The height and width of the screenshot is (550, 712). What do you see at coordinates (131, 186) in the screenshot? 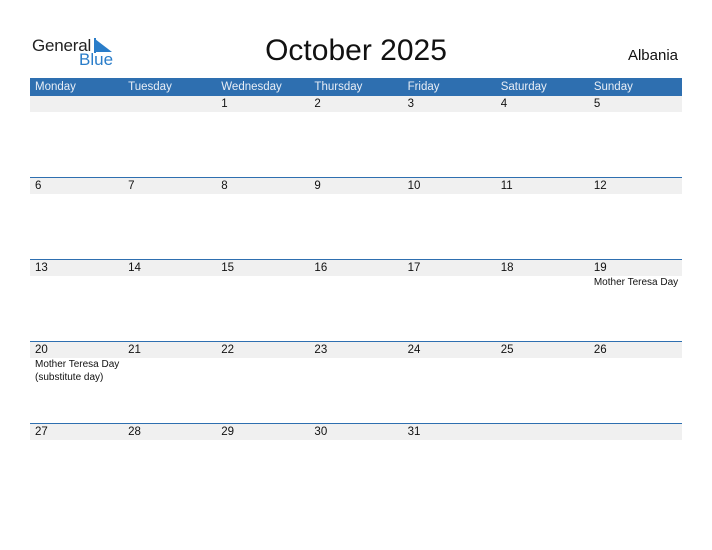
I see `day-number: 7` at bounding box center [131, 186].